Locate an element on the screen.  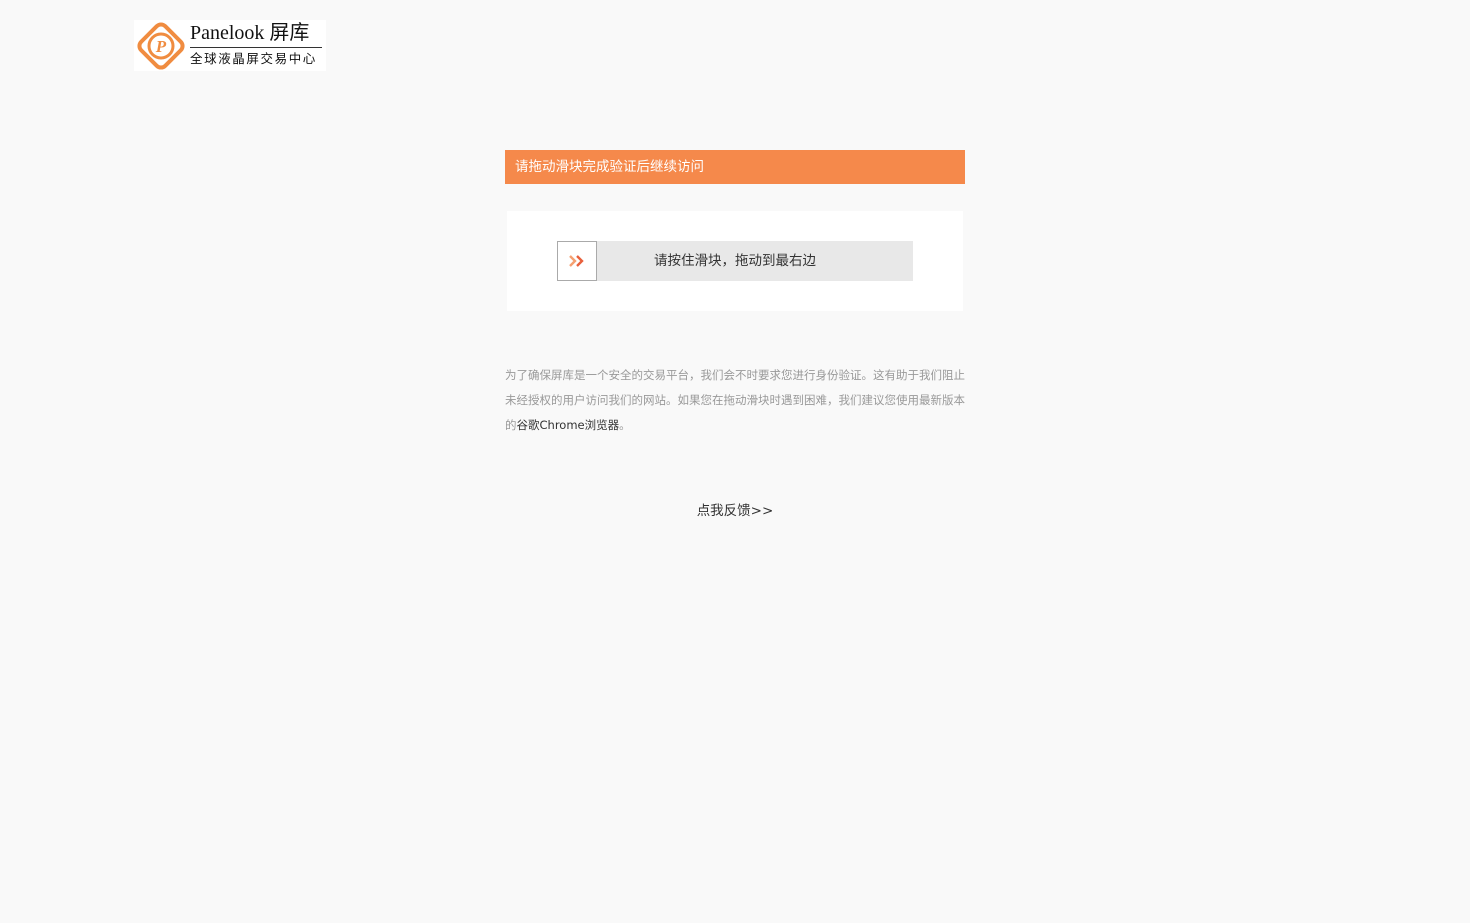
chrome-browser-link: 谷歌Chrome浏览器 is located at coordinates (568, 425).